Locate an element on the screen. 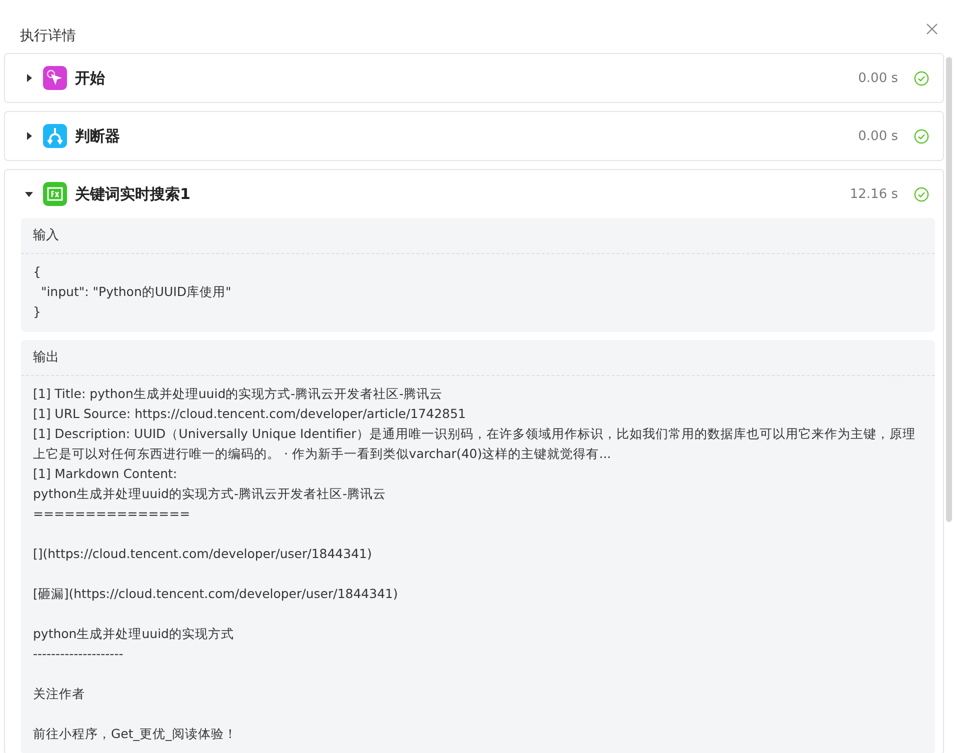  dialog-title: 执行详情 is located at coordinates (48, 35).